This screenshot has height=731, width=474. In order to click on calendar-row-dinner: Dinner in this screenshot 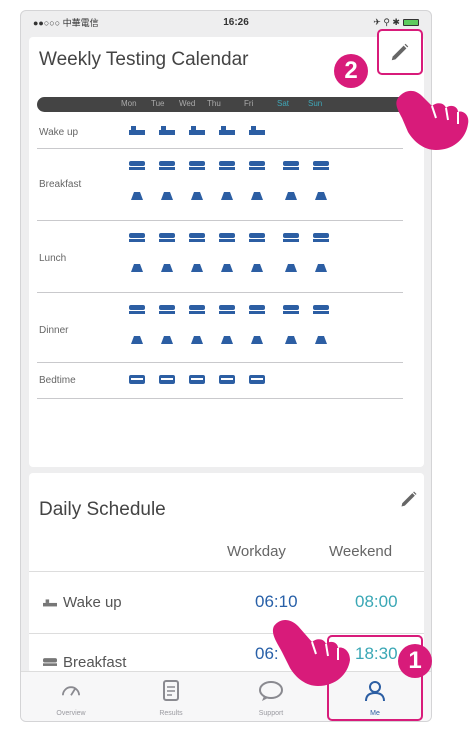, I will do `click(220, 328)`.